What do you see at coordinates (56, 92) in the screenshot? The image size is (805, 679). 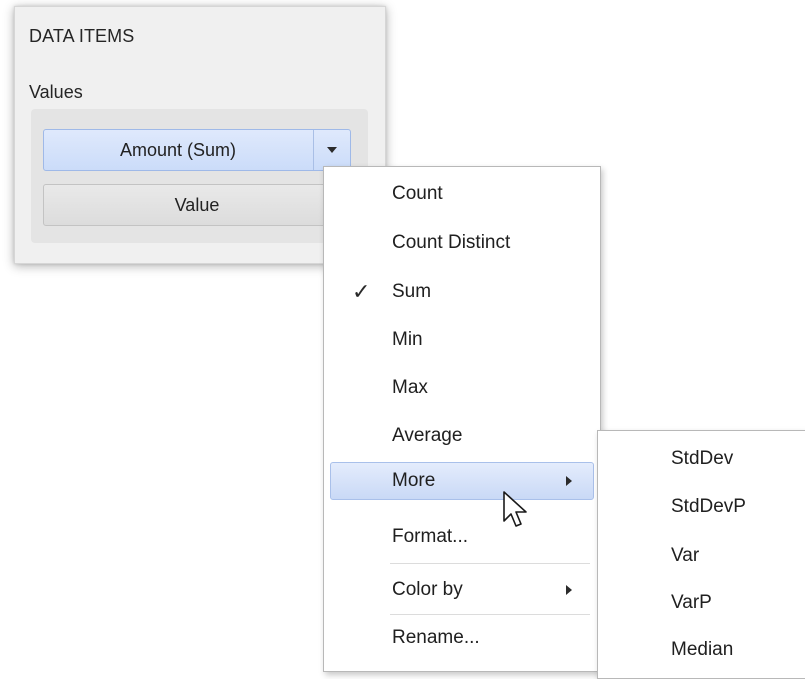 I see `values-group-label: Values` at bounding box center [56, 92].